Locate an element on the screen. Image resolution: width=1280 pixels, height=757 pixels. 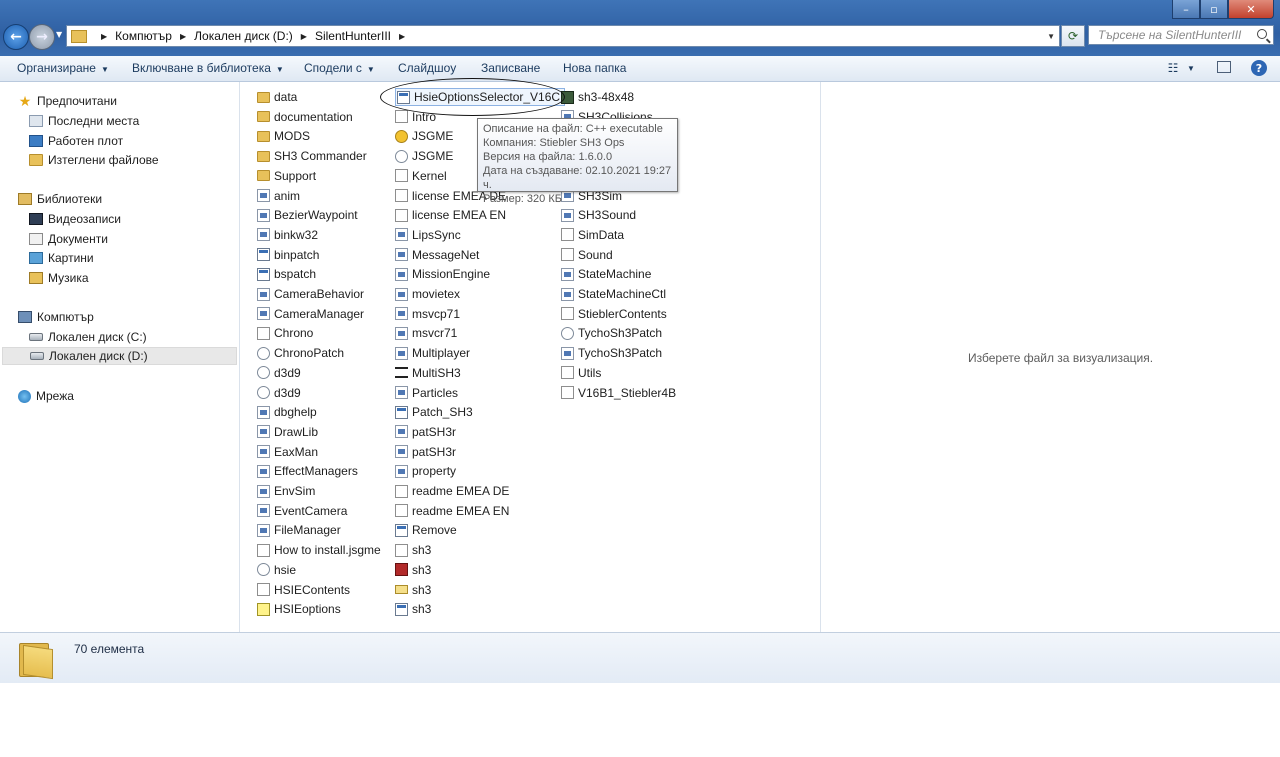
nav-pictures: Картини is located at coordinates (61, 258).